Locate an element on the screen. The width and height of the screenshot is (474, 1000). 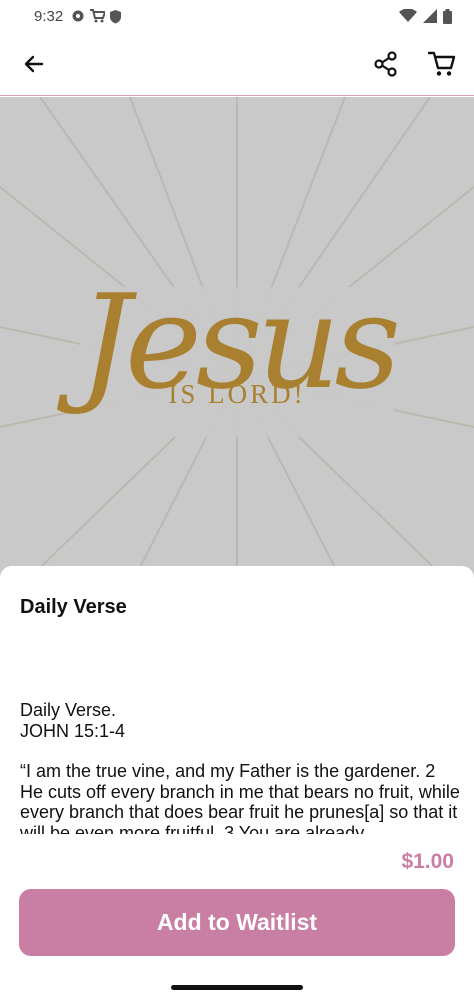
wifi-icon is located at coordinates (408, 15).